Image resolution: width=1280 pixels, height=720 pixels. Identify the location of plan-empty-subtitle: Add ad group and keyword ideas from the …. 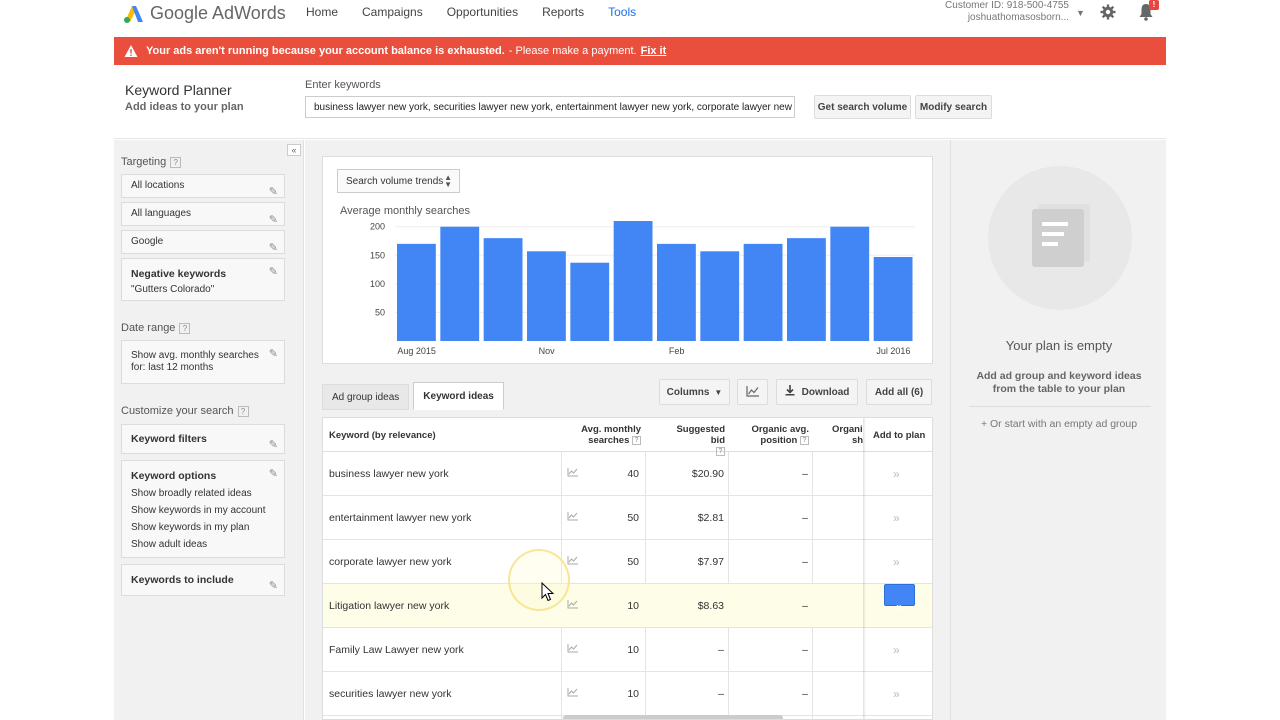
(1059, 382).